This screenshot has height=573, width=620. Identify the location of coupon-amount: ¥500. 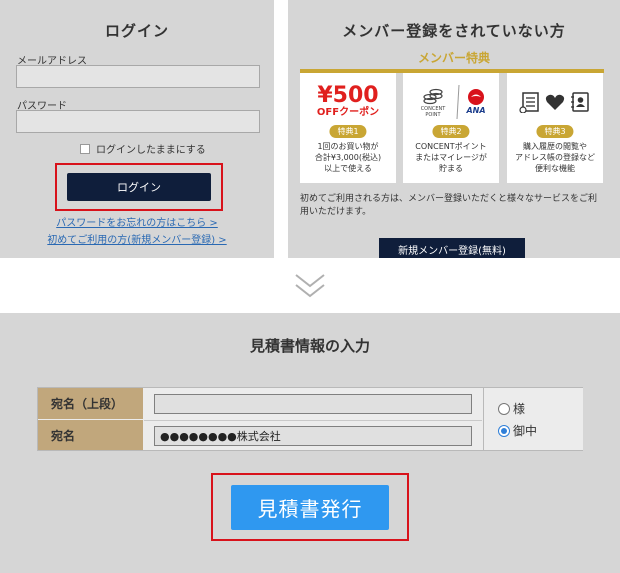
(348, 95).